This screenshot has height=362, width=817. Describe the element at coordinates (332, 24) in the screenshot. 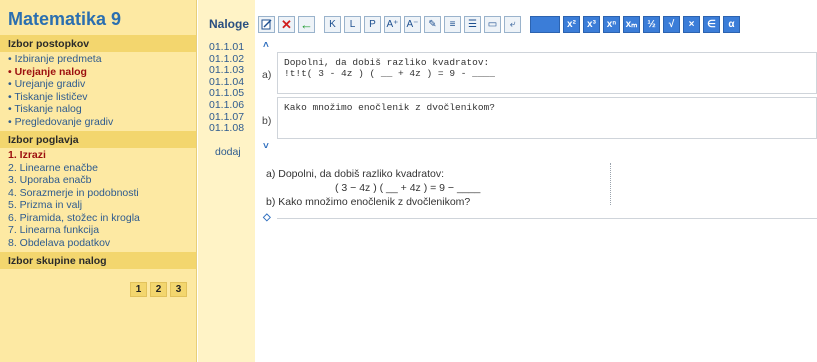

I see `bold-button: K` at that location.